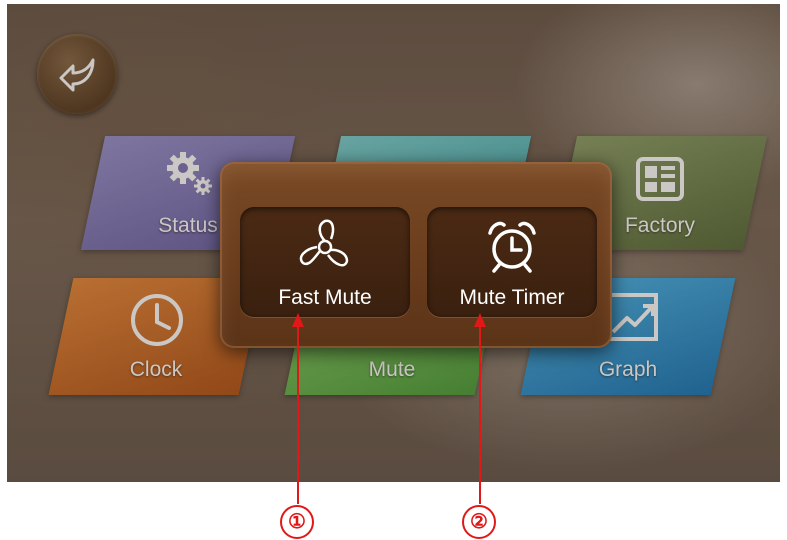  Describe the element at coordinates (479, 522) in the screenshot. I see `marker-2: ②` at that location.